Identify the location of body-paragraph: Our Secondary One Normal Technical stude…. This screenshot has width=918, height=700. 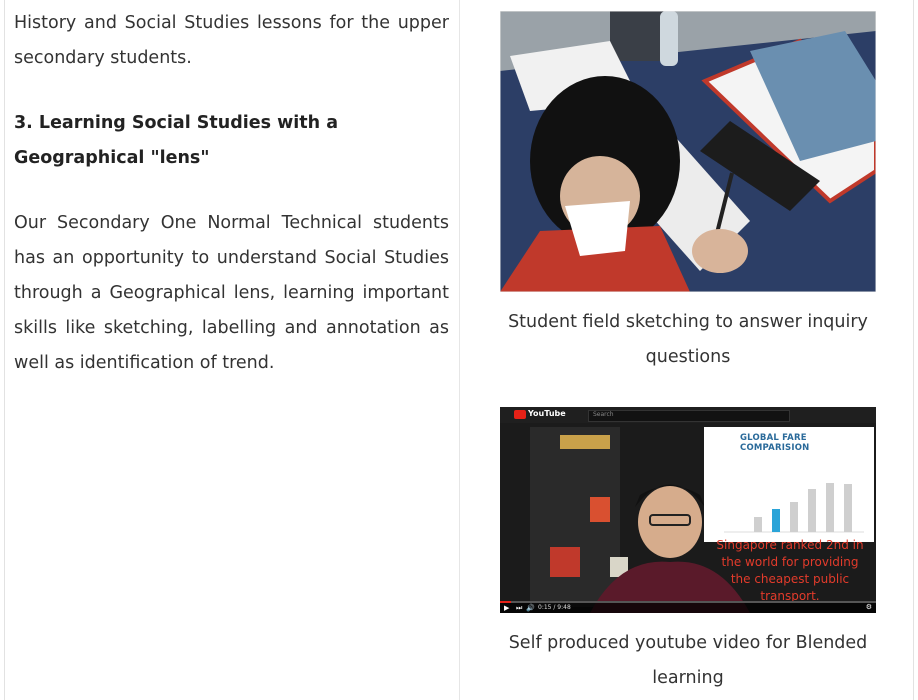
(231, 293).